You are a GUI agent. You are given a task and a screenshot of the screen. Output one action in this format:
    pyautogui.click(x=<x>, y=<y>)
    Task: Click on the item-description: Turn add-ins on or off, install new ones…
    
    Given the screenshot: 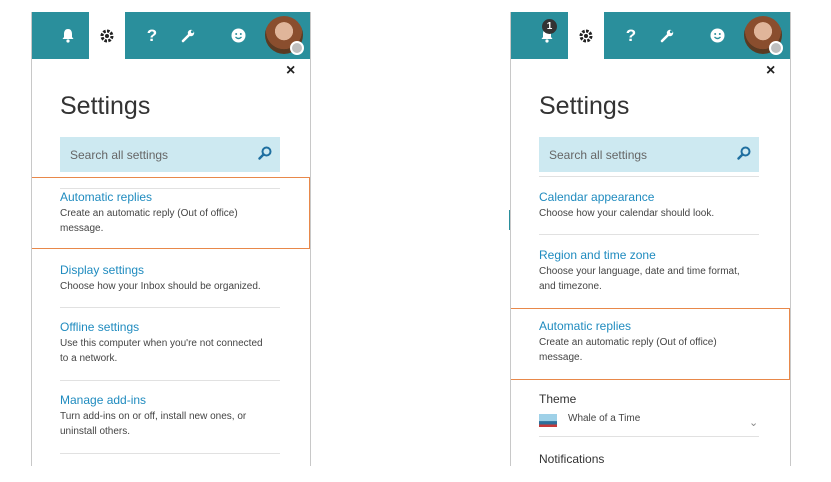 What is the action you would take?
    pyautogui.click(x=153, y=424)
    